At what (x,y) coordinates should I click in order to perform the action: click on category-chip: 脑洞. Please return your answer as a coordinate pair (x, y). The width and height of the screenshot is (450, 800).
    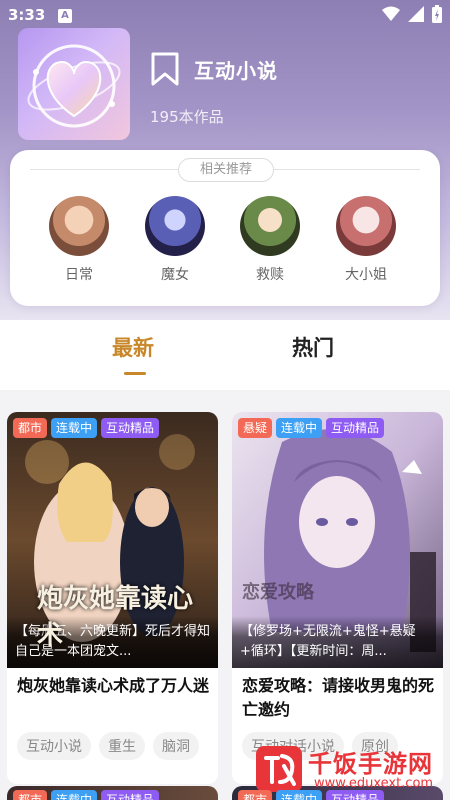
    Looking at the image, I should click on (176, 746).